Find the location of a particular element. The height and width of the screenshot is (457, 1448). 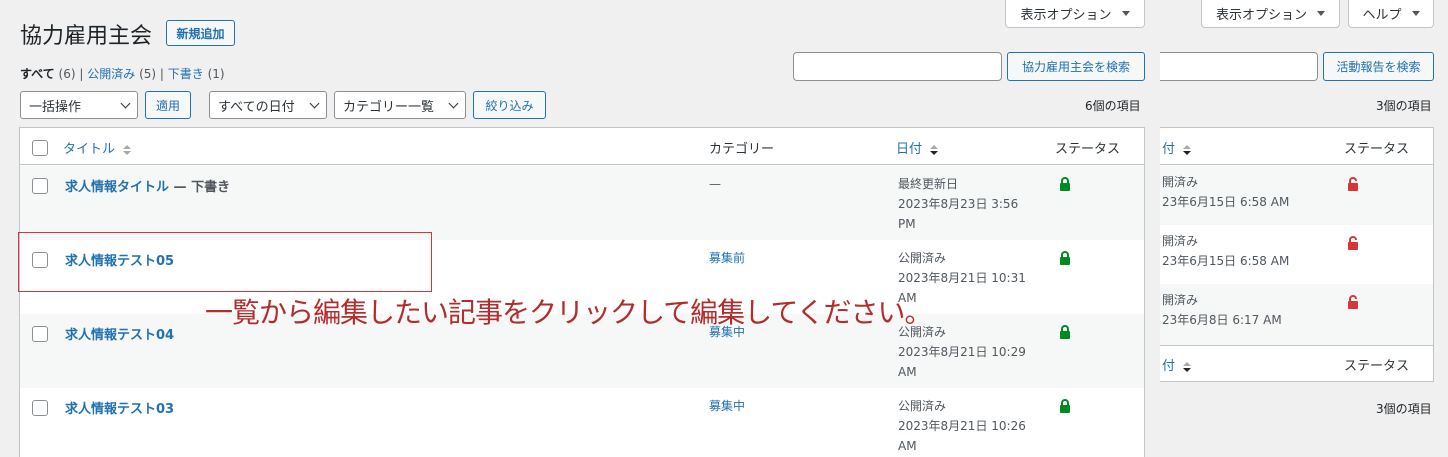

filter-button: 絞り込み is located at coordinates (509, 105).